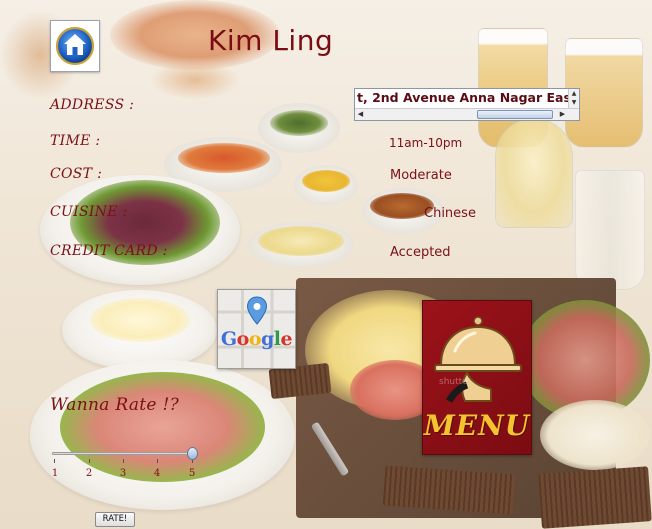 The image size is (652, 529). What do you see at coordinates (75, 141) in the screenshot?
I see `time-label: TIME :` at bounding box center [75, 141].